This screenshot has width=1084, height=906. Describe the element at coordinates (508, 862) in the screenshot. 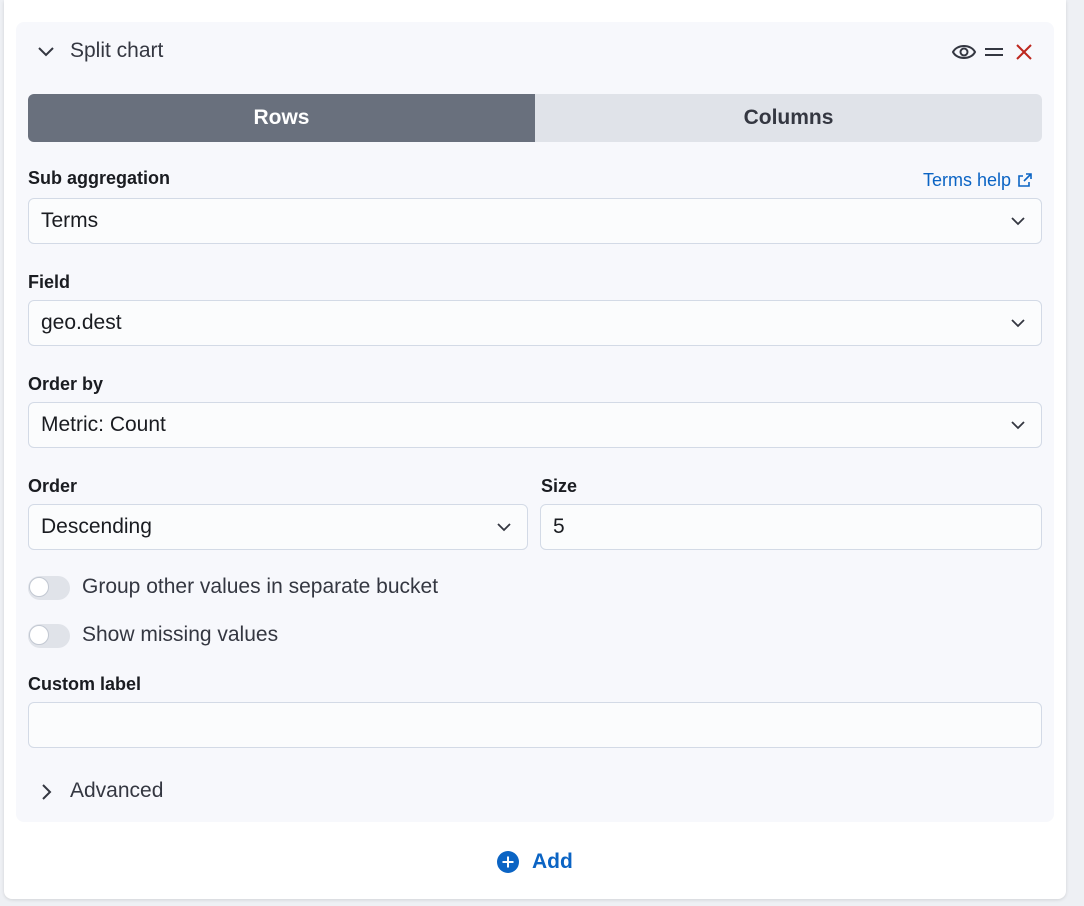

I see `plus-circle-icon` at that location.